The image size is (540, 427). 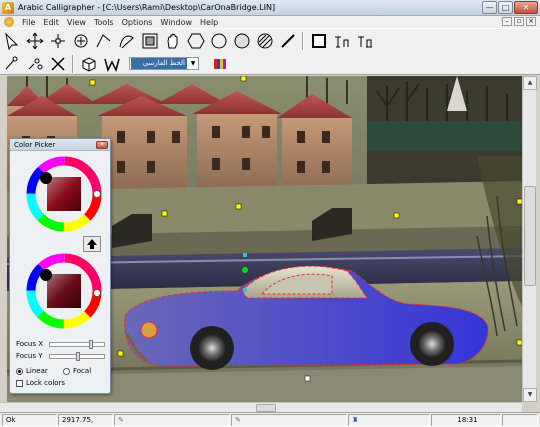 I want to click on color-wheel-secondary, so click(x=64, y=291).